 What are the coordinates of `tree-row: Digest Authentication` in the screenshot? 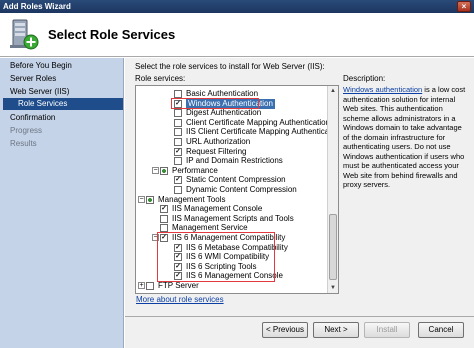 It's located at (231, 113).